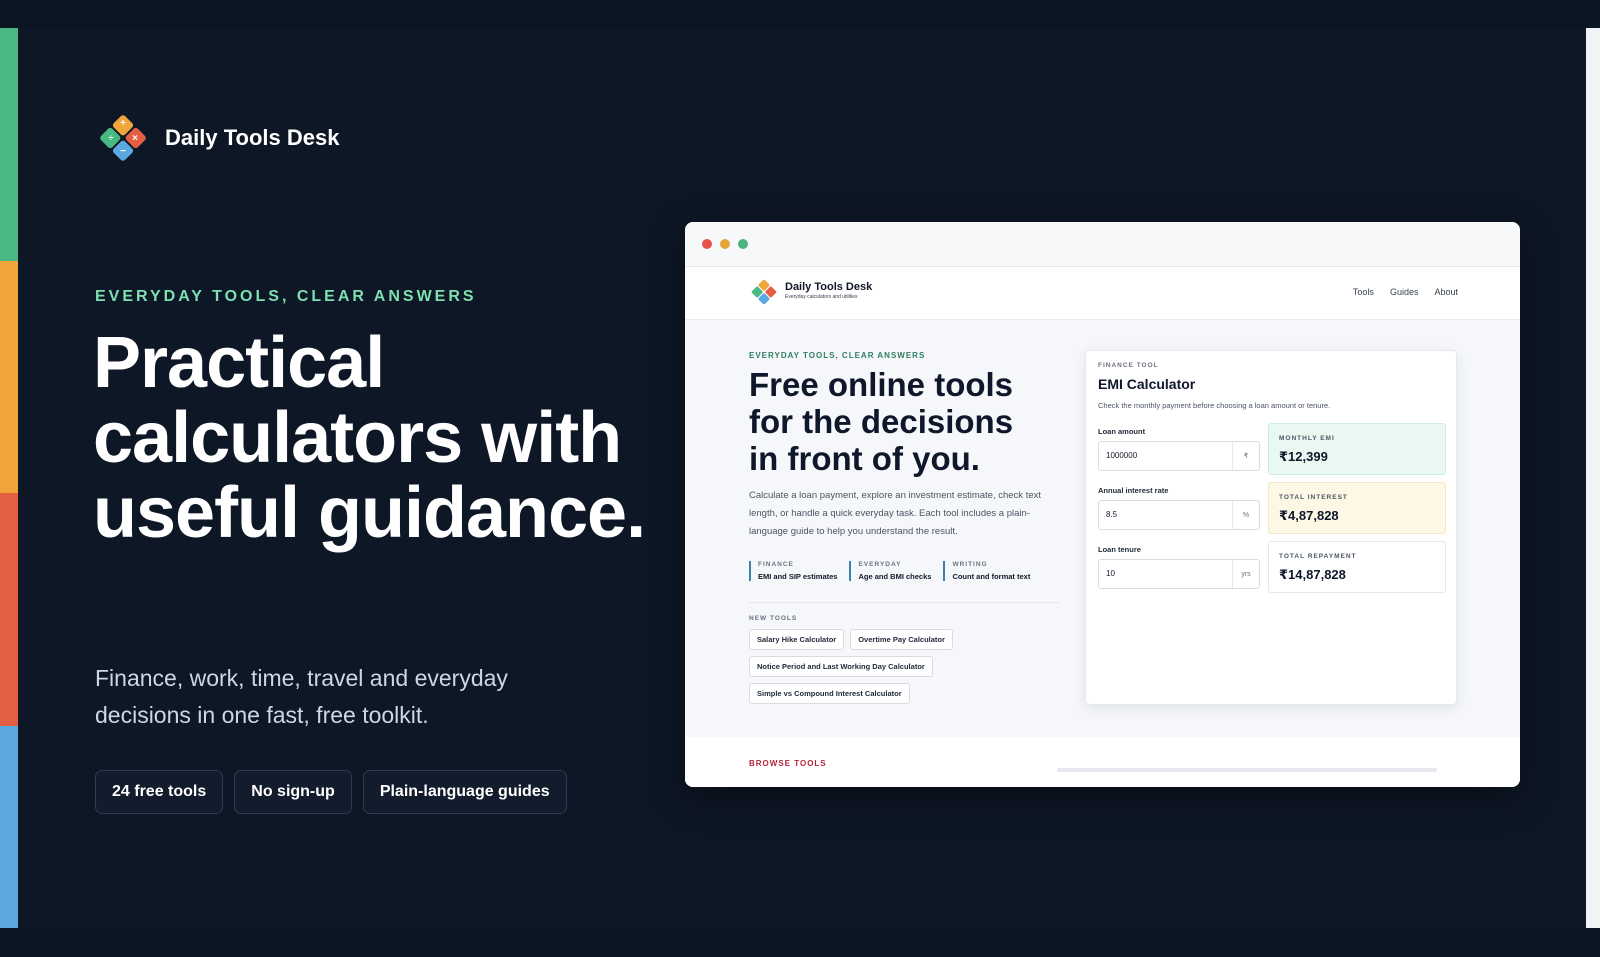 The height and width of the screenshot is (957, 1600). What do you see at coordinates (743, 244) in the screenshot?
I see `window-maximize-dot` at bounding box center [743, 244].